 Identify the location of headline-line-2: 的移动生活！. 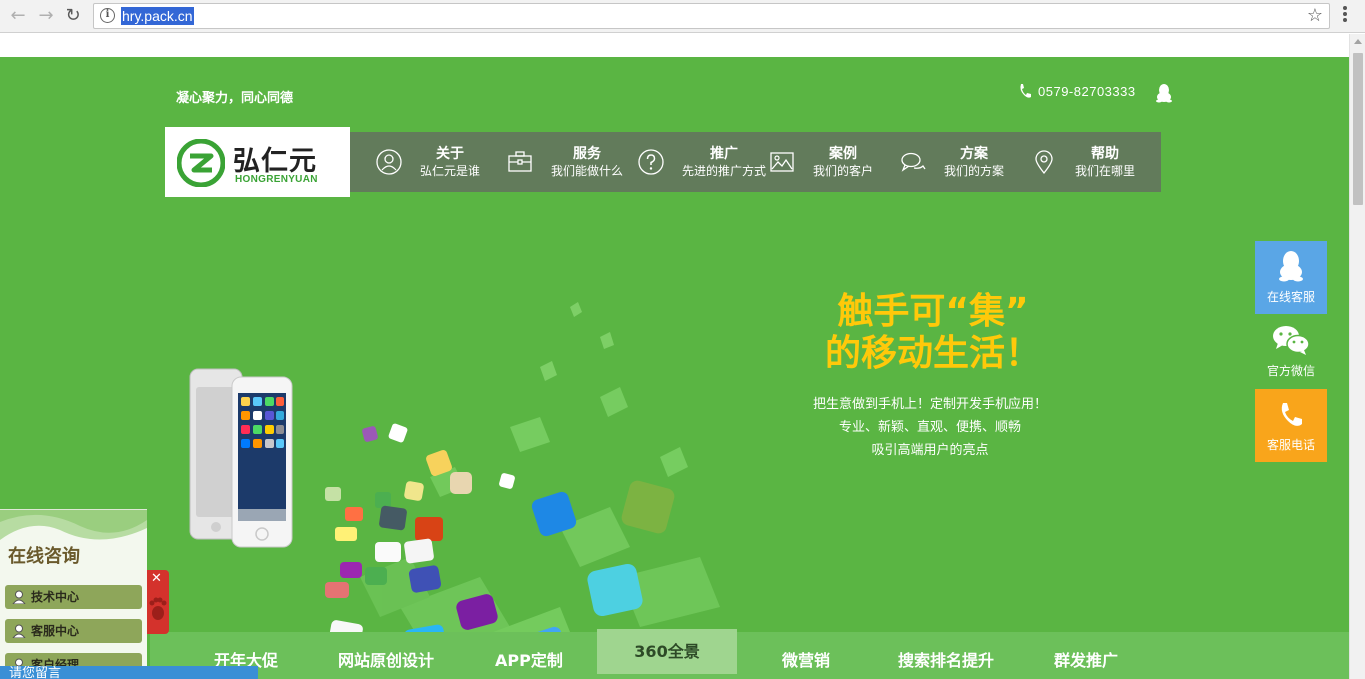
(932, 353).